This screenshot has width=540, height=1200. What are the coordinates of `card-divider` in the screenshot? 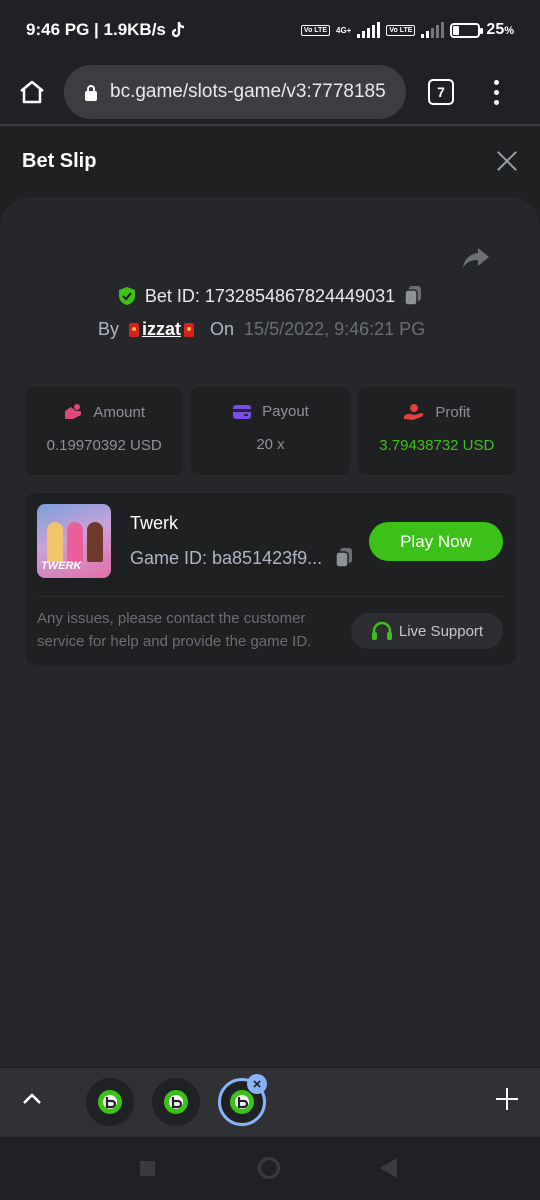 It's located at (270, 596).